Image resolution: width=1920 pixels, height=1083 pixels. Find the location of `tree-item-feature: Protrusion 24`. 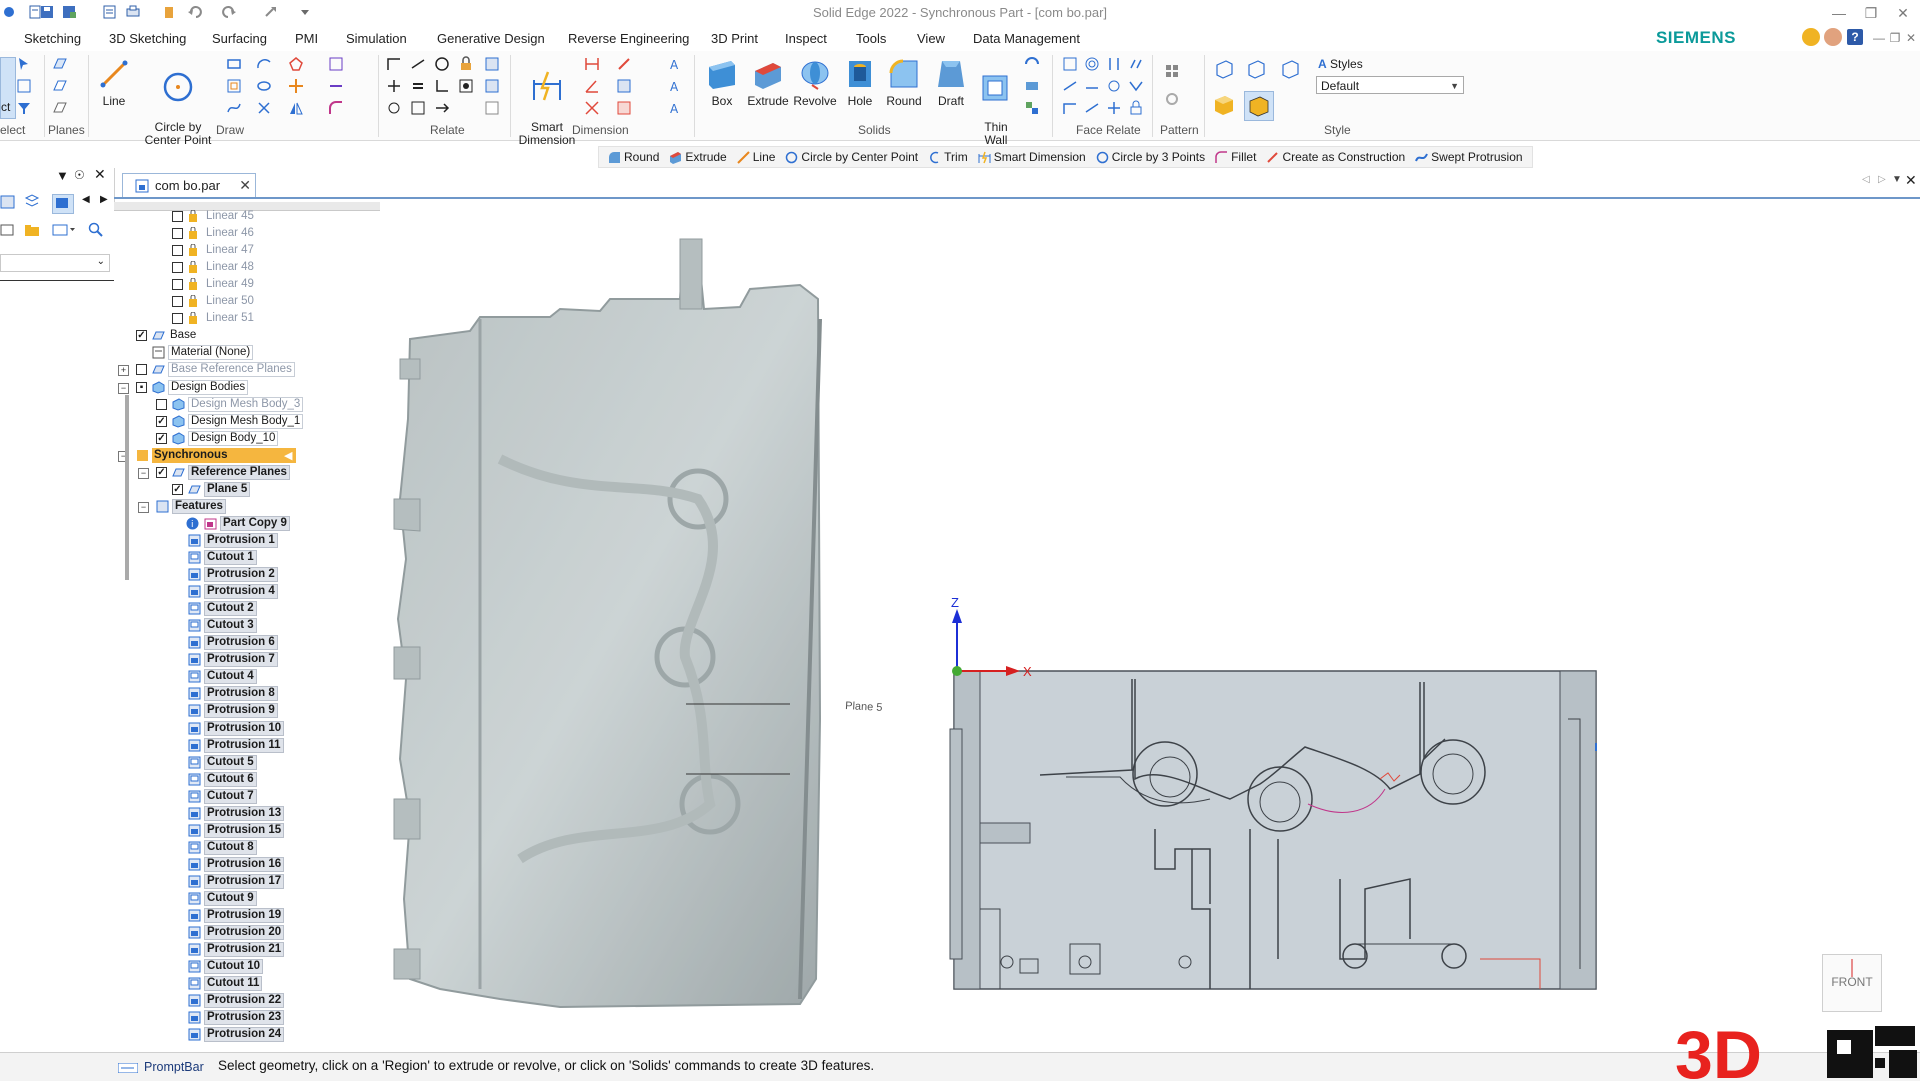

tree-item-feature: Protrusion 24 is located at coordinates (247, 1034).